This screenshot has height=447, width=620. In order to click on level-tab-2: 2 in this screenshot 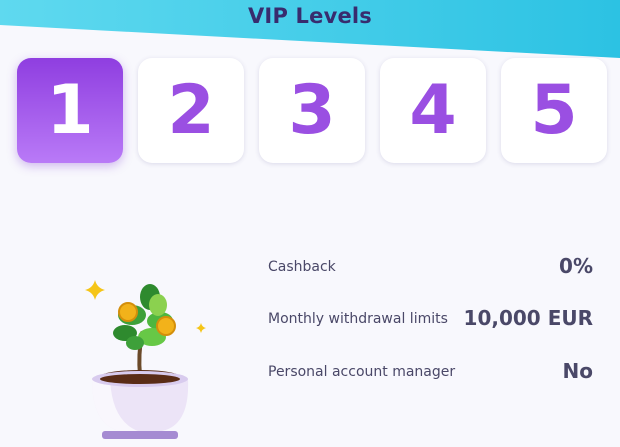, I will do `click(191, 110)`.